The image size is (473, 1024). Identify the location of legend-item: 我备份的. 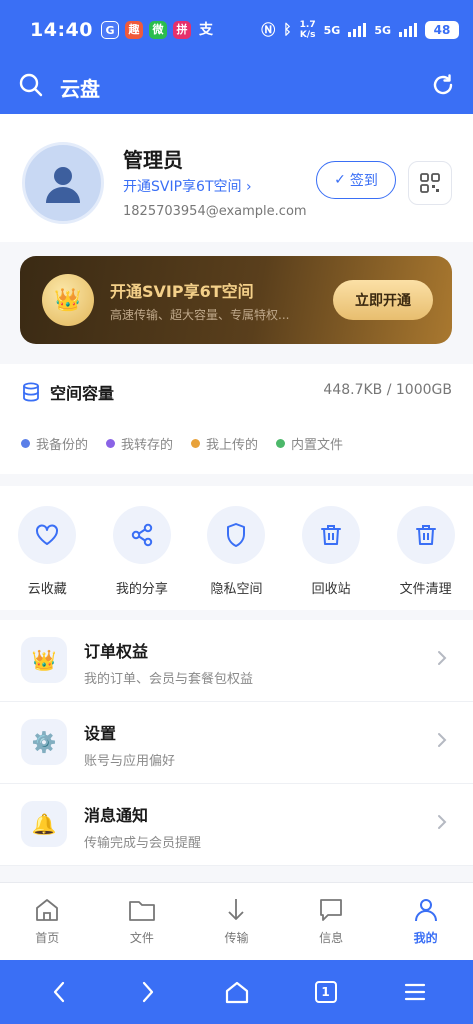
(54, 443).